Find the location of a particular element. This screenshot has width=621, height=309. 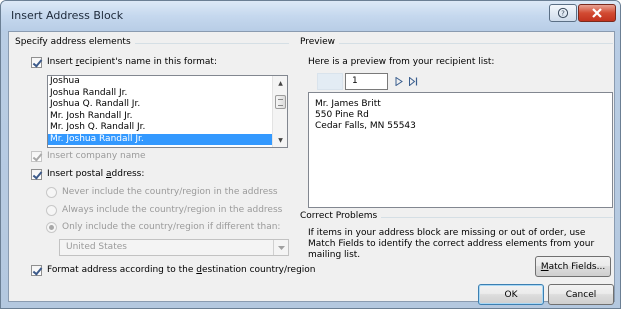

postal-address-label: Insert postal address: is located at coordinates (96, 174).